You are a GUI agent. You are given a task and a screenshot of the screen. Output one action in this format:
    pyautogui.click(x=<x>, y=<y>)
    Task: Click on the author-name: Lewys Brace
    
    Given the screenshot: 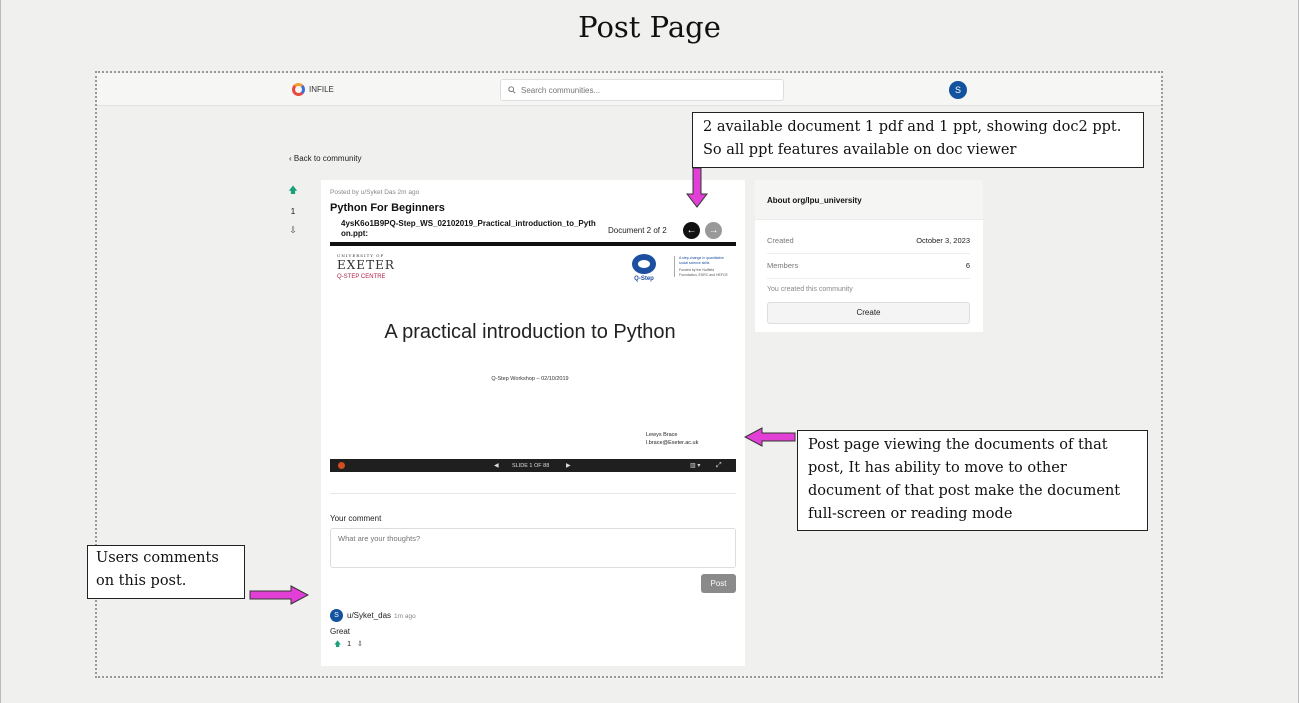 What is the action you would take?
    pyautogui.click(x=662, y=435)
    